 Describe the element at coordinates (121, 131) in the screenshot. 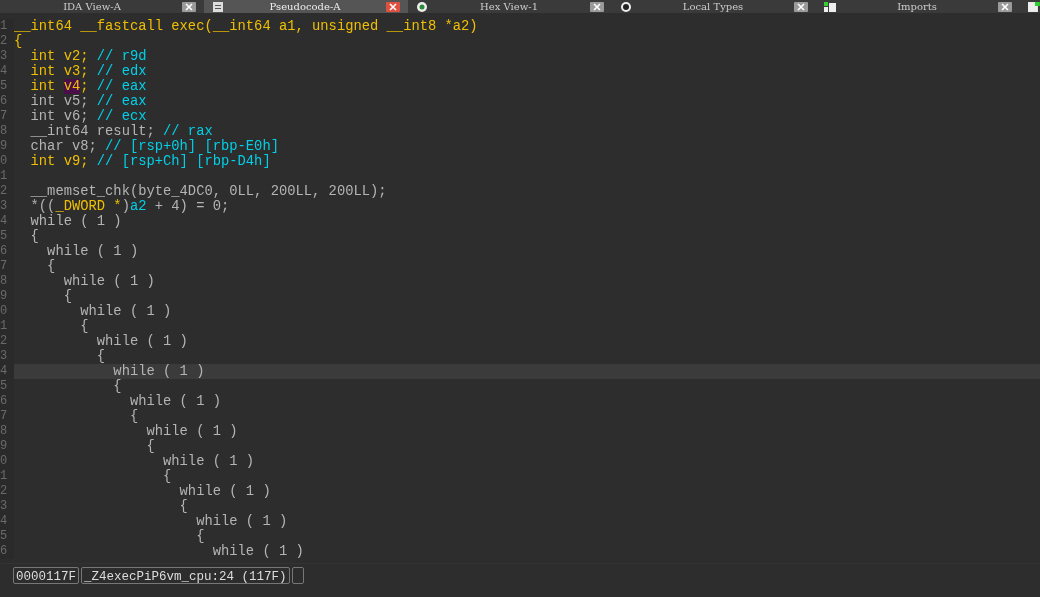

I see `code-line: __int64 result; // rax` at that location.